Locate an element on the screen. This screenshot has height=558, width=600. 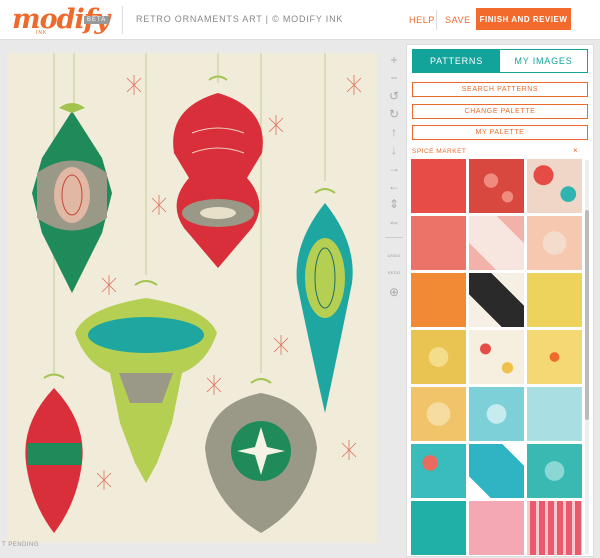
move-right-icon: → is located at coordinates (394, 168).